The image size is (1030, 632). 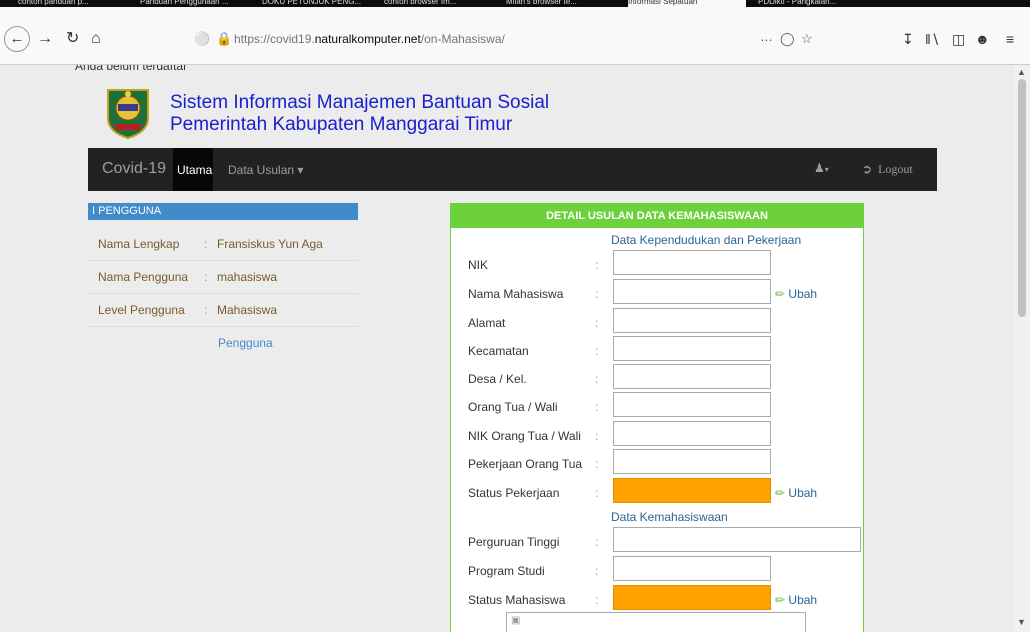 I want to click on user-icon: ♟, so click(x=819, y=168).